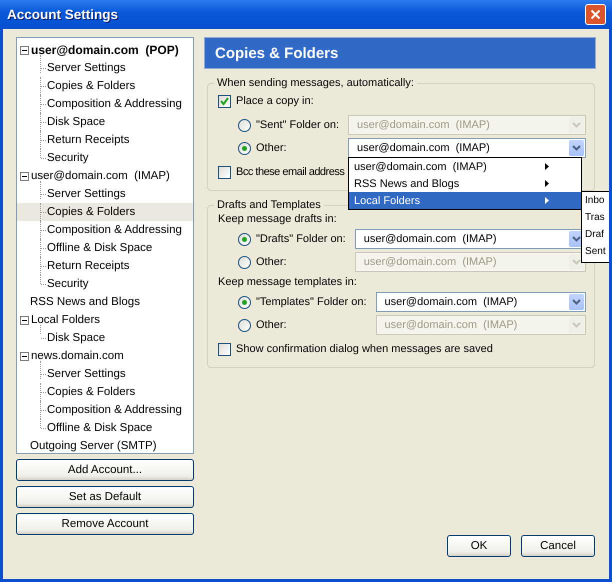  I want to click on menu-item: Tras, so click(597, 217).